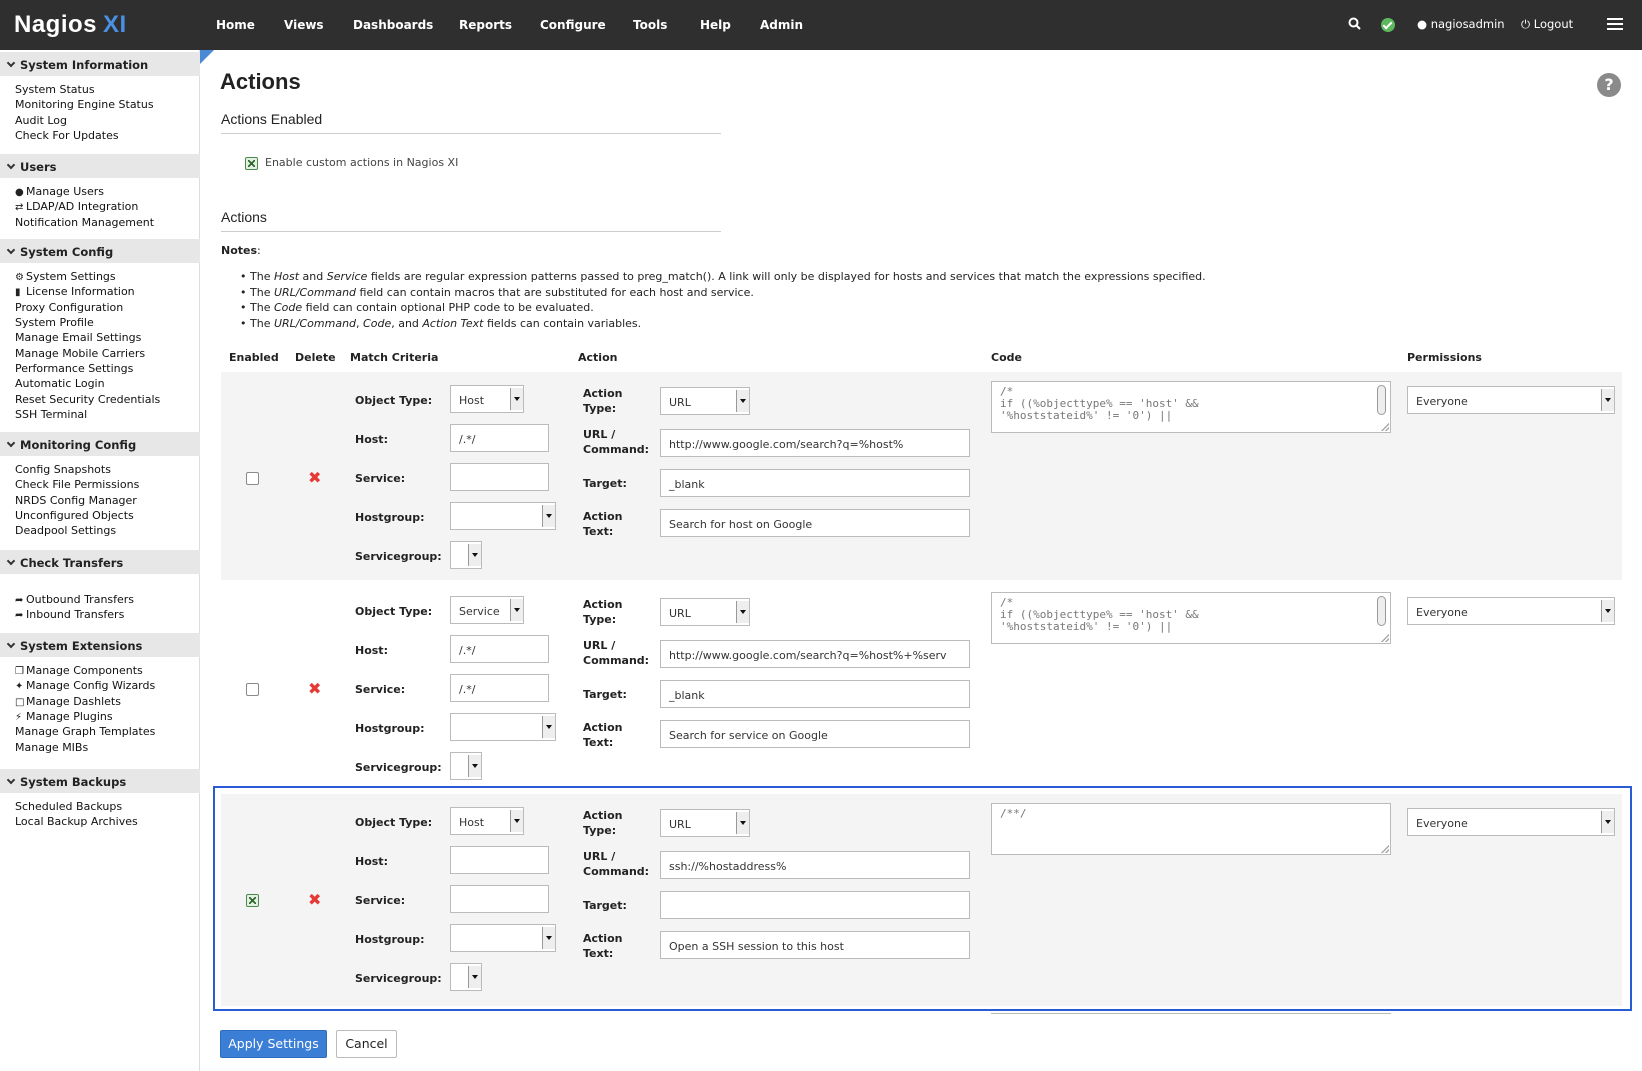 Image resolution: width=1642 pixels, height=1071 pixels. Describe the element at coordinates (251, 163) in the screenshot. I see `enable-actions-checkbox` at that location.